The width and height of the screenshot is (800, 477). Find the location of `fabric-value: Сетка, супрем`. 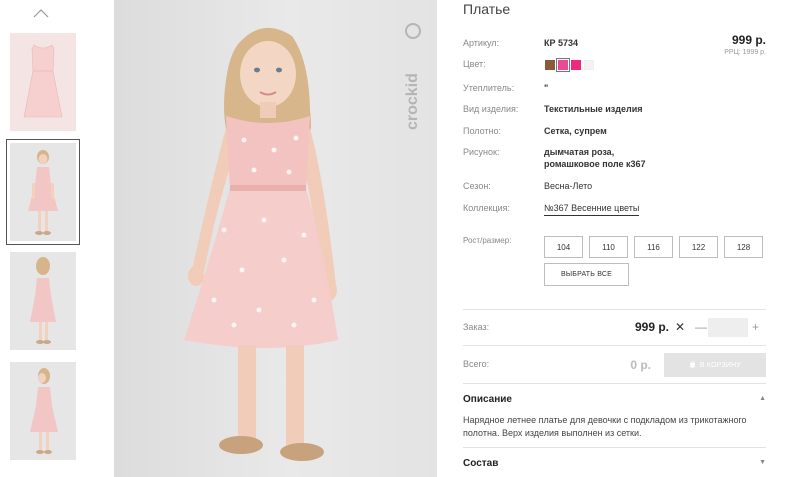

fabric-value: Сетка, супрем is located at coordinates (575, 131).